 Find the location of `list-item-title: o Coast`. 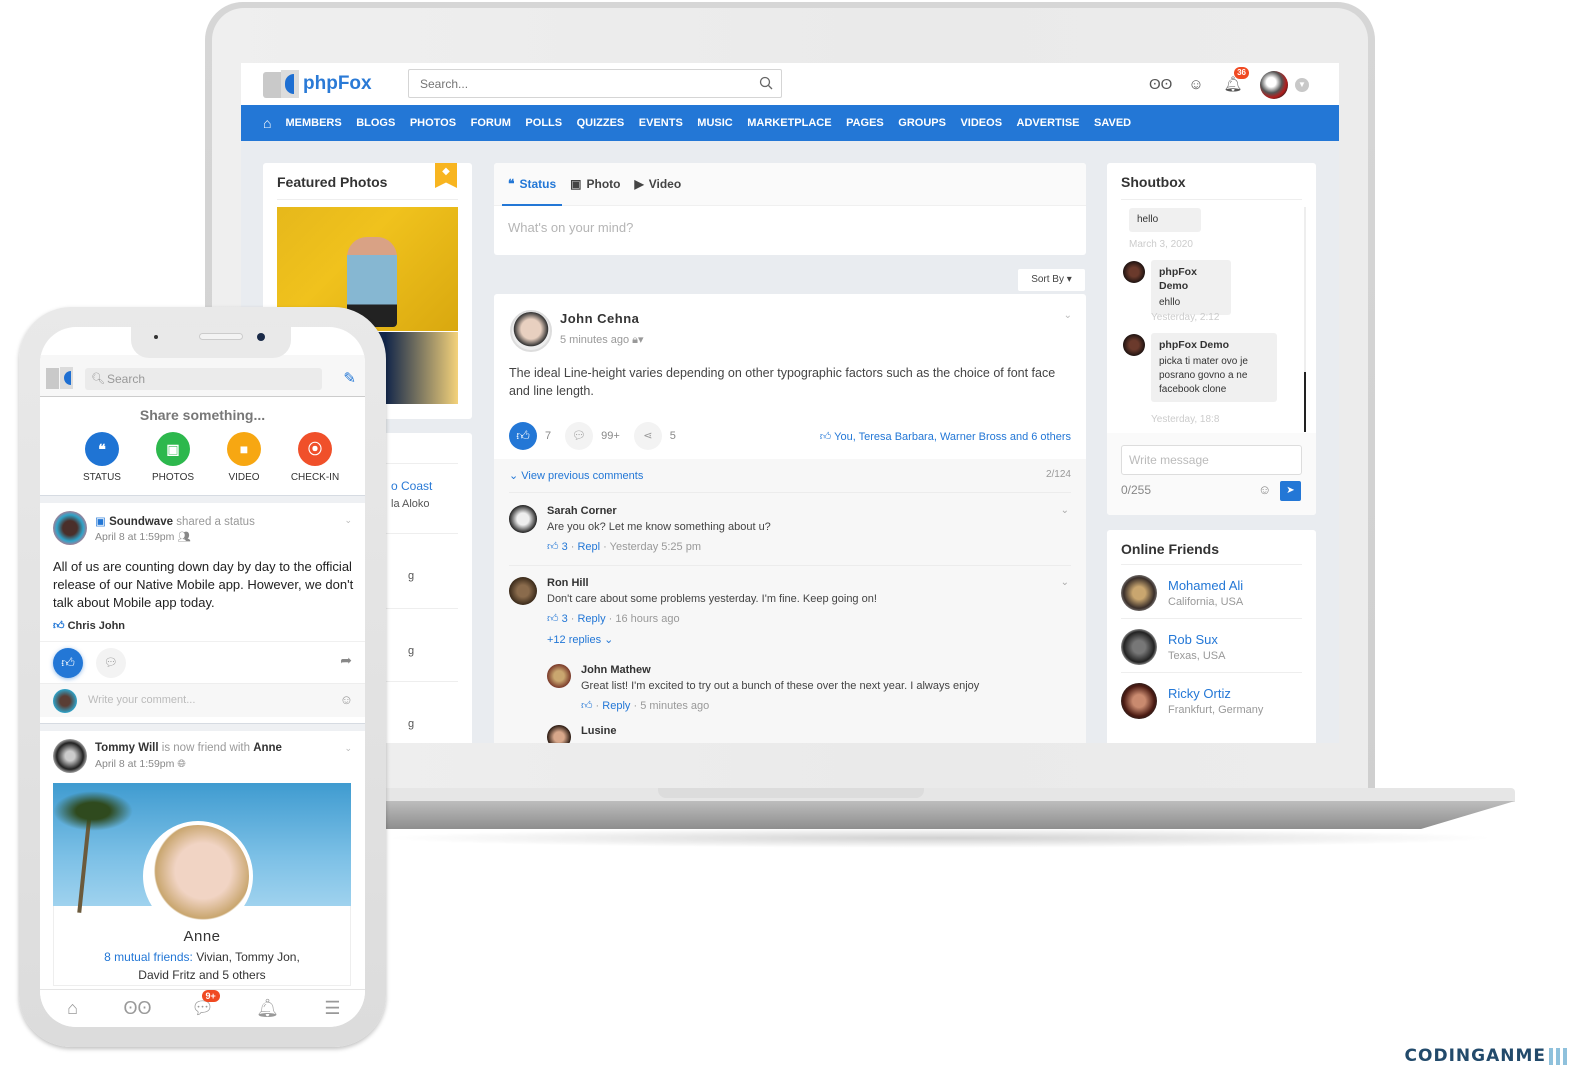

list-item-title: o Coast is located at coordinates (411, 486).